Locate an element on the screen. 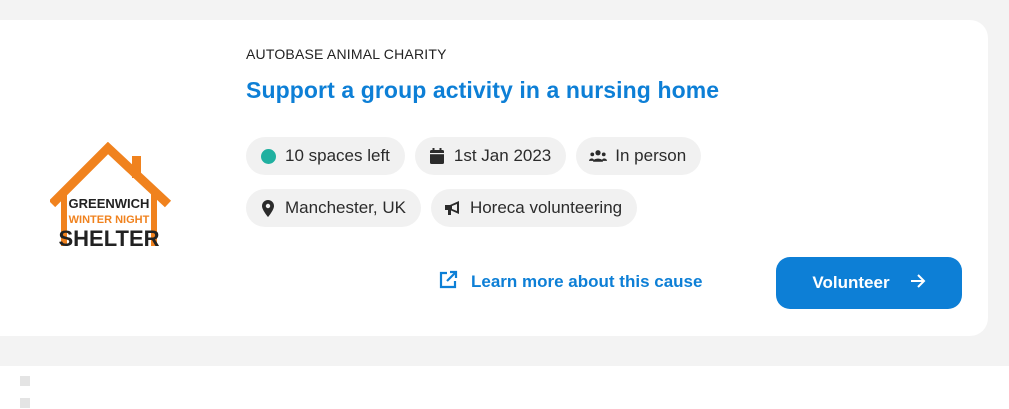  learn-more-link: Learn more about this cause is located at coordinates (570, 282).